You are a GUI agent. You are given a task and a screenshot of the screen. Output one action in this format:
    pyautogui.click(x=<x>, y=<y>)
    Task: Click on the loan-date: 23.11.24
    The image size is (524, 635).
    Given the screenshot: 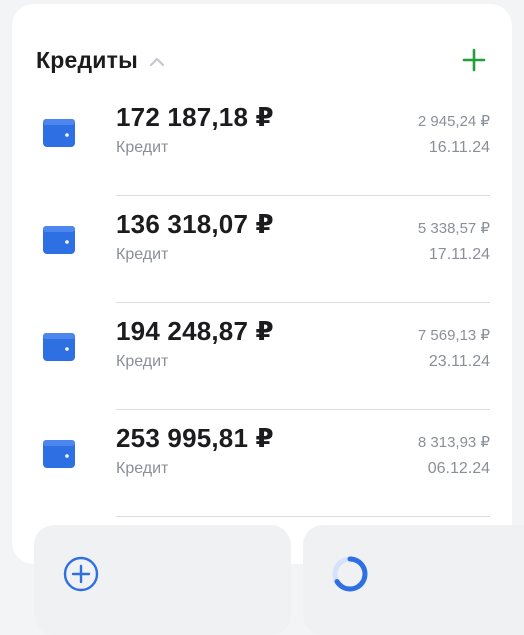 What is the action you would take?
    pyautogui.click(x=459, y=361)
    